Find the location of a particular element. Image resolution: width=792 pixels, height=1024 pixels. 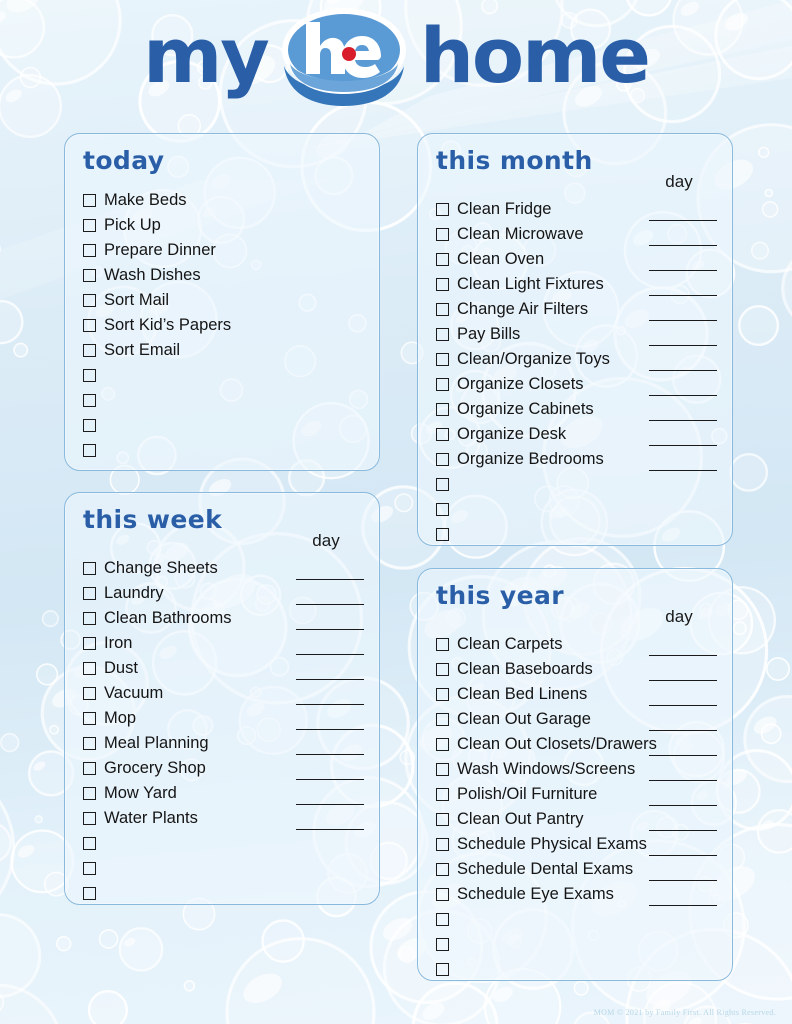

page-header: my home is located at coordinates (396, 64).